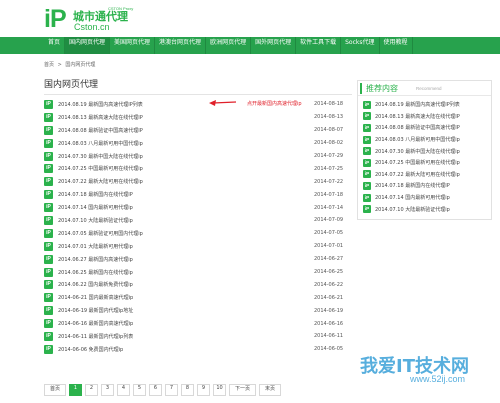  I want to click on recommend-item: iP 2014.07.14 国内最新可用代理ip, so click(411, 198).